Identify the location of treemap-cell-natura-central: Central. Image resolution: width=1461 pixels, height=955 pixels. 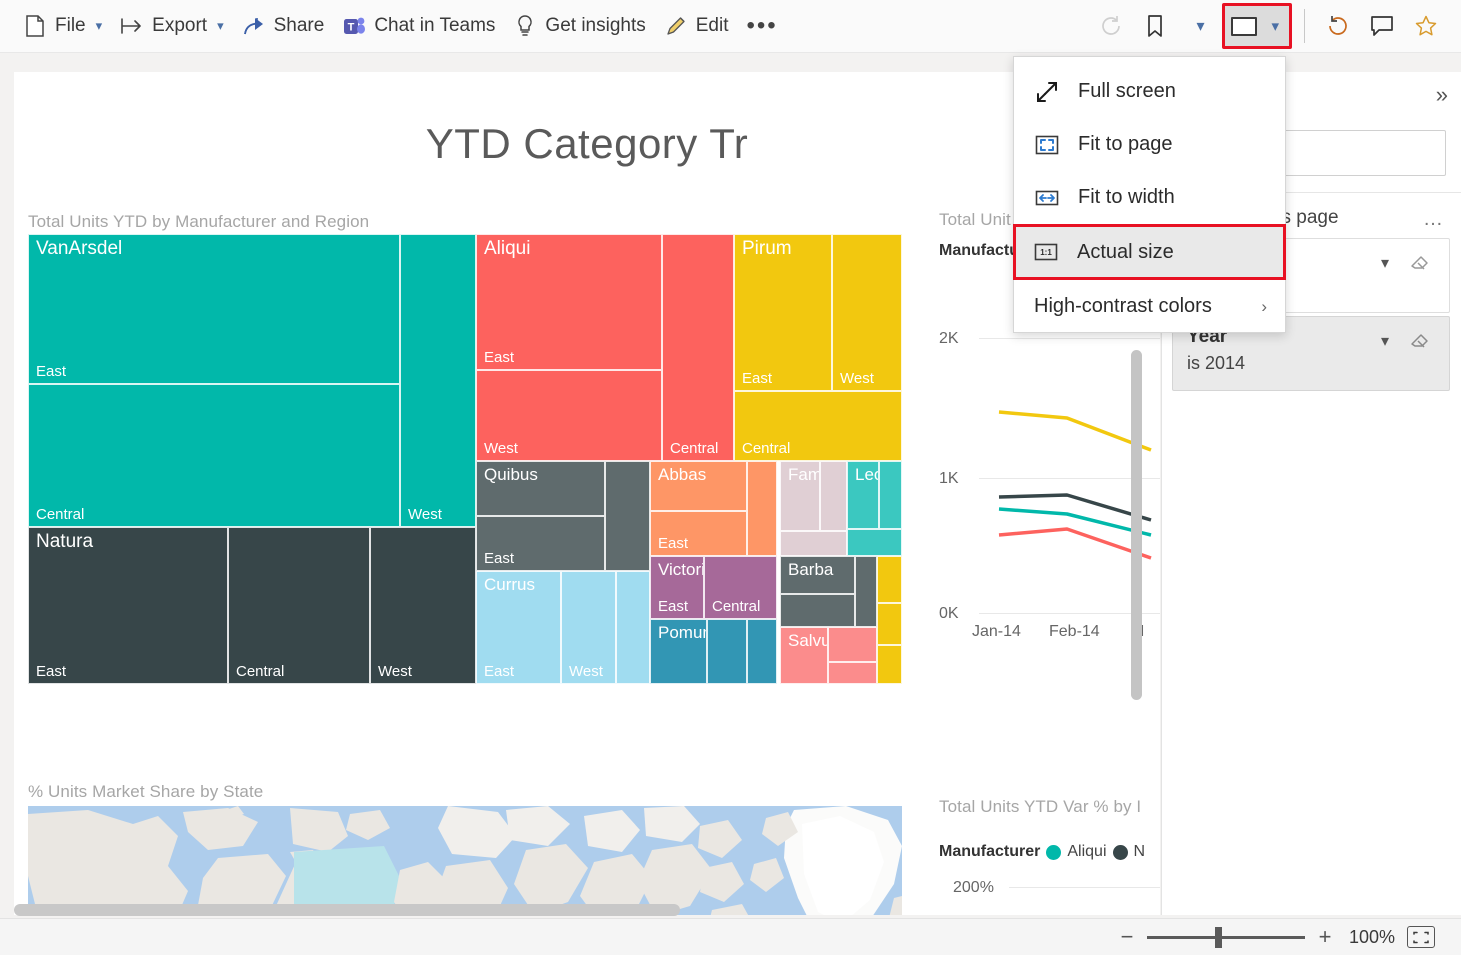
(299, 605).